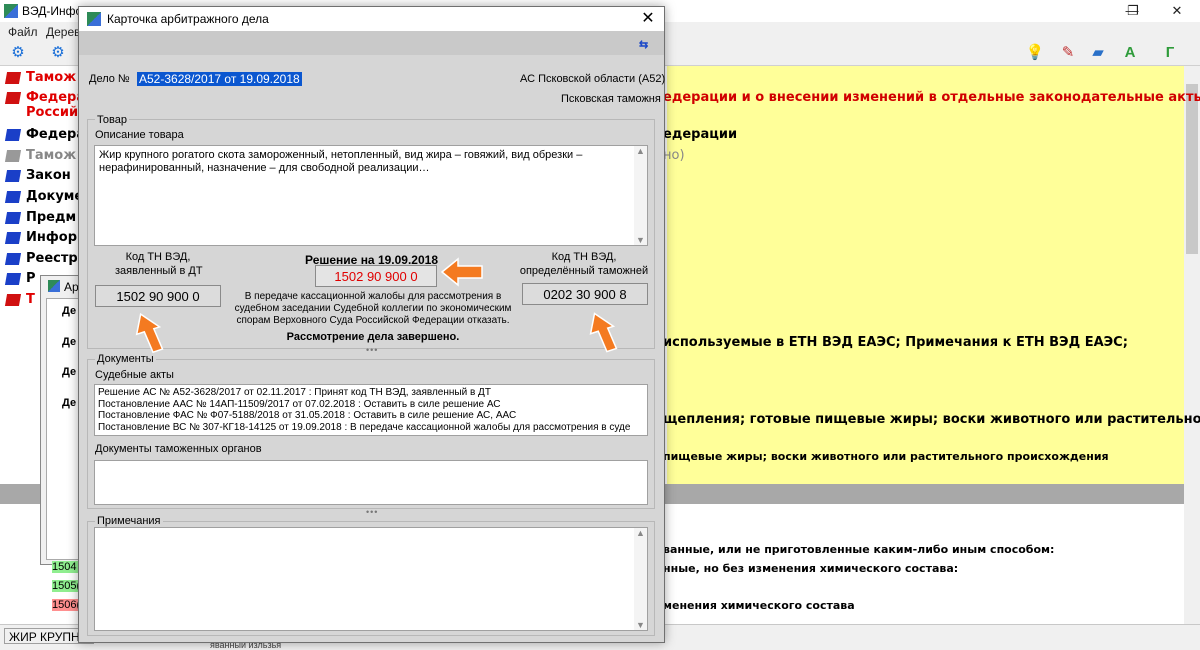  Describe the element at coordinates (376, 305) in the screenshot. I see `annotation-arrows` at that location.